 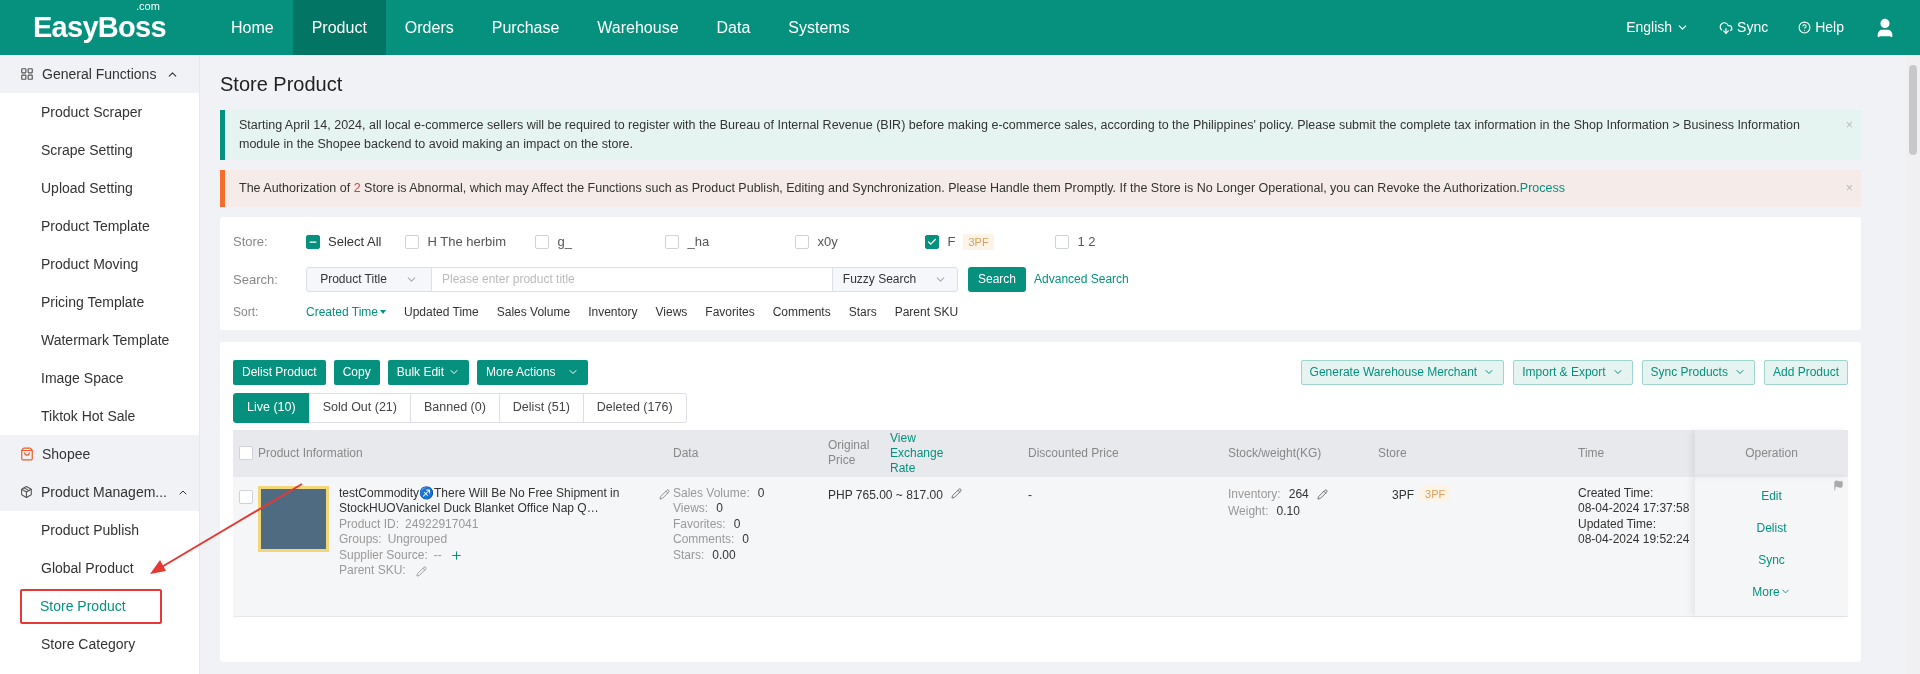 I want to click on sidebar-item: Product Publish, so click(x=90, y=530).